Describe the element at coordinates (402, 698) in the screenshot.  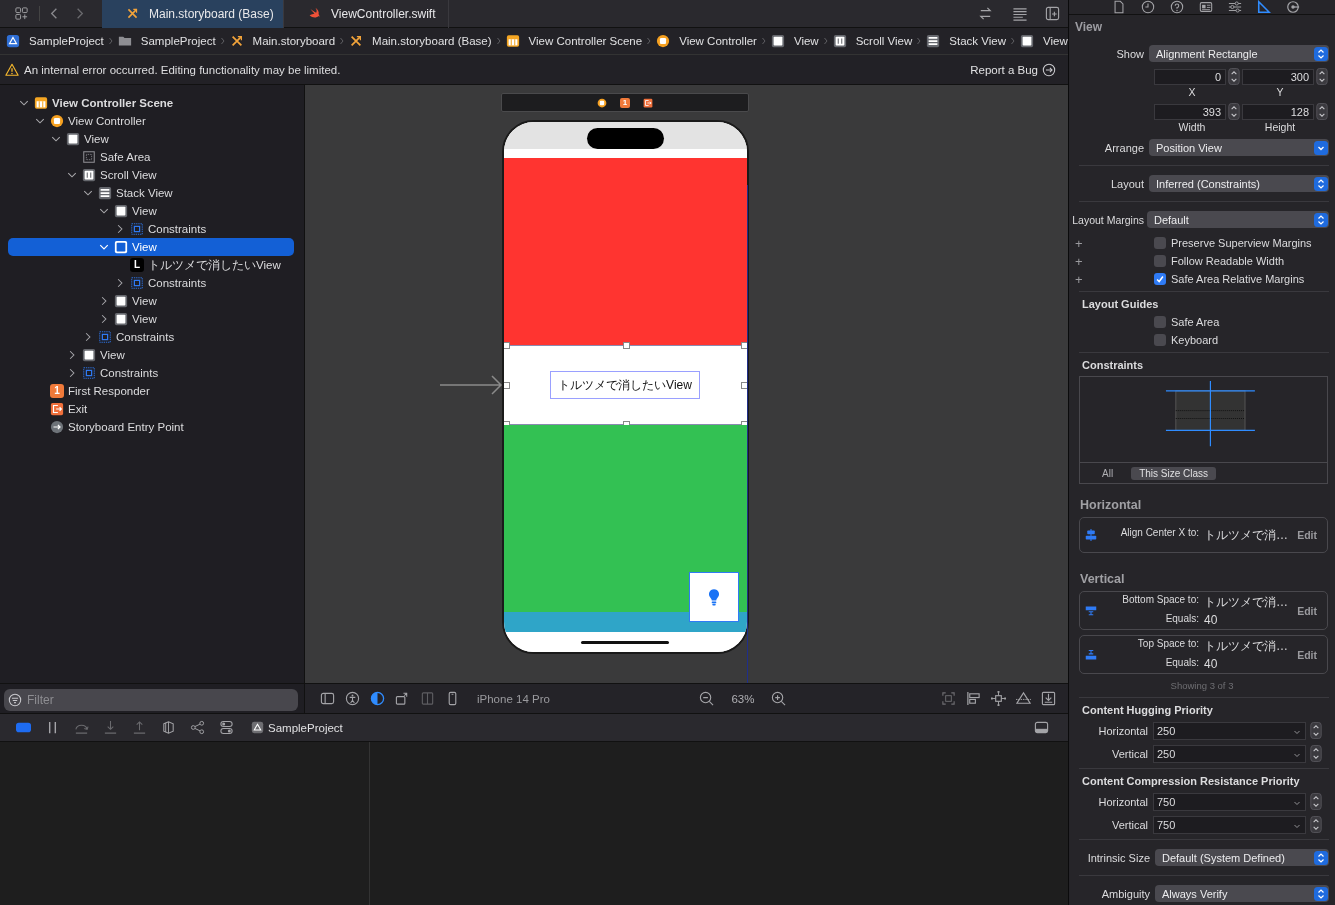
I see `rotate-icon` at that location.